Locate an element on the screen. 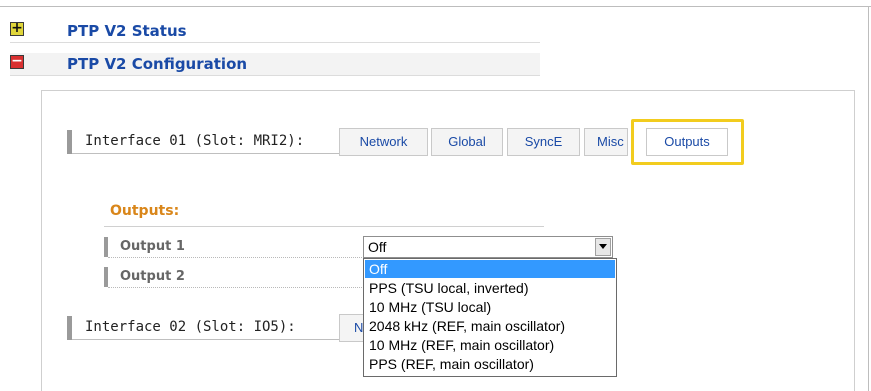 This screenshot has width=871, height=391. dropdown-option-10mhz-ref: 10 MHz (REF, main oscillator) is located at coordinates (490, 345).